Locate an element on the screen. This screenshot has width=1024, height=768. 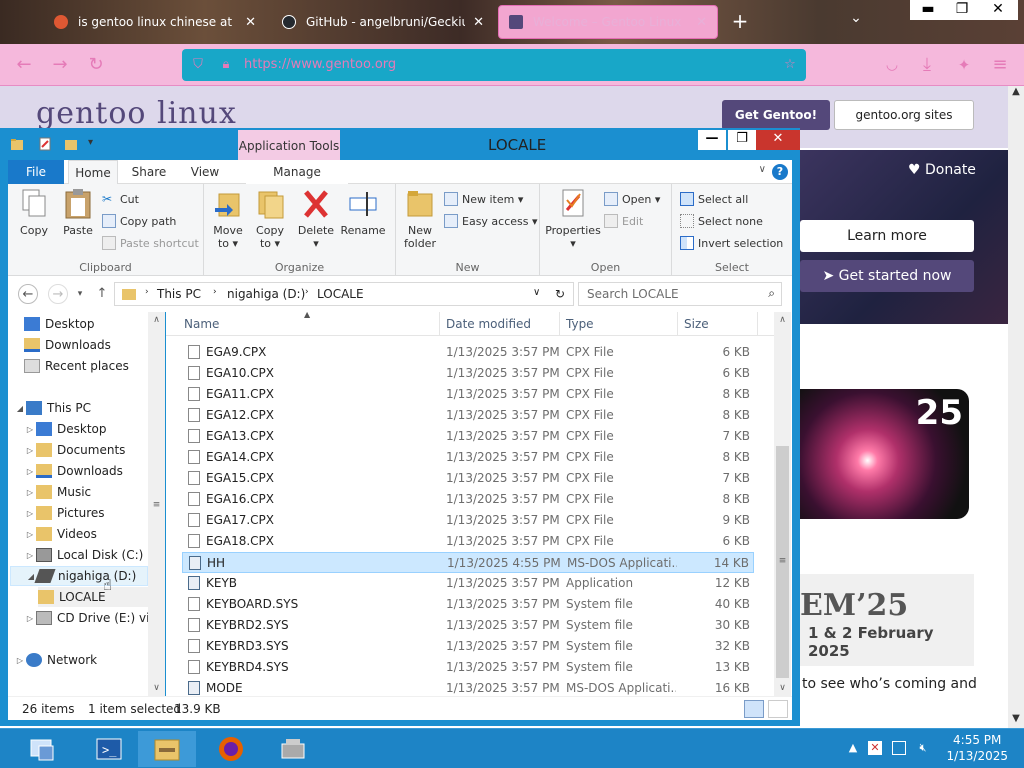
cut-button: ✂ Cut is located at coordinates (120, 199).